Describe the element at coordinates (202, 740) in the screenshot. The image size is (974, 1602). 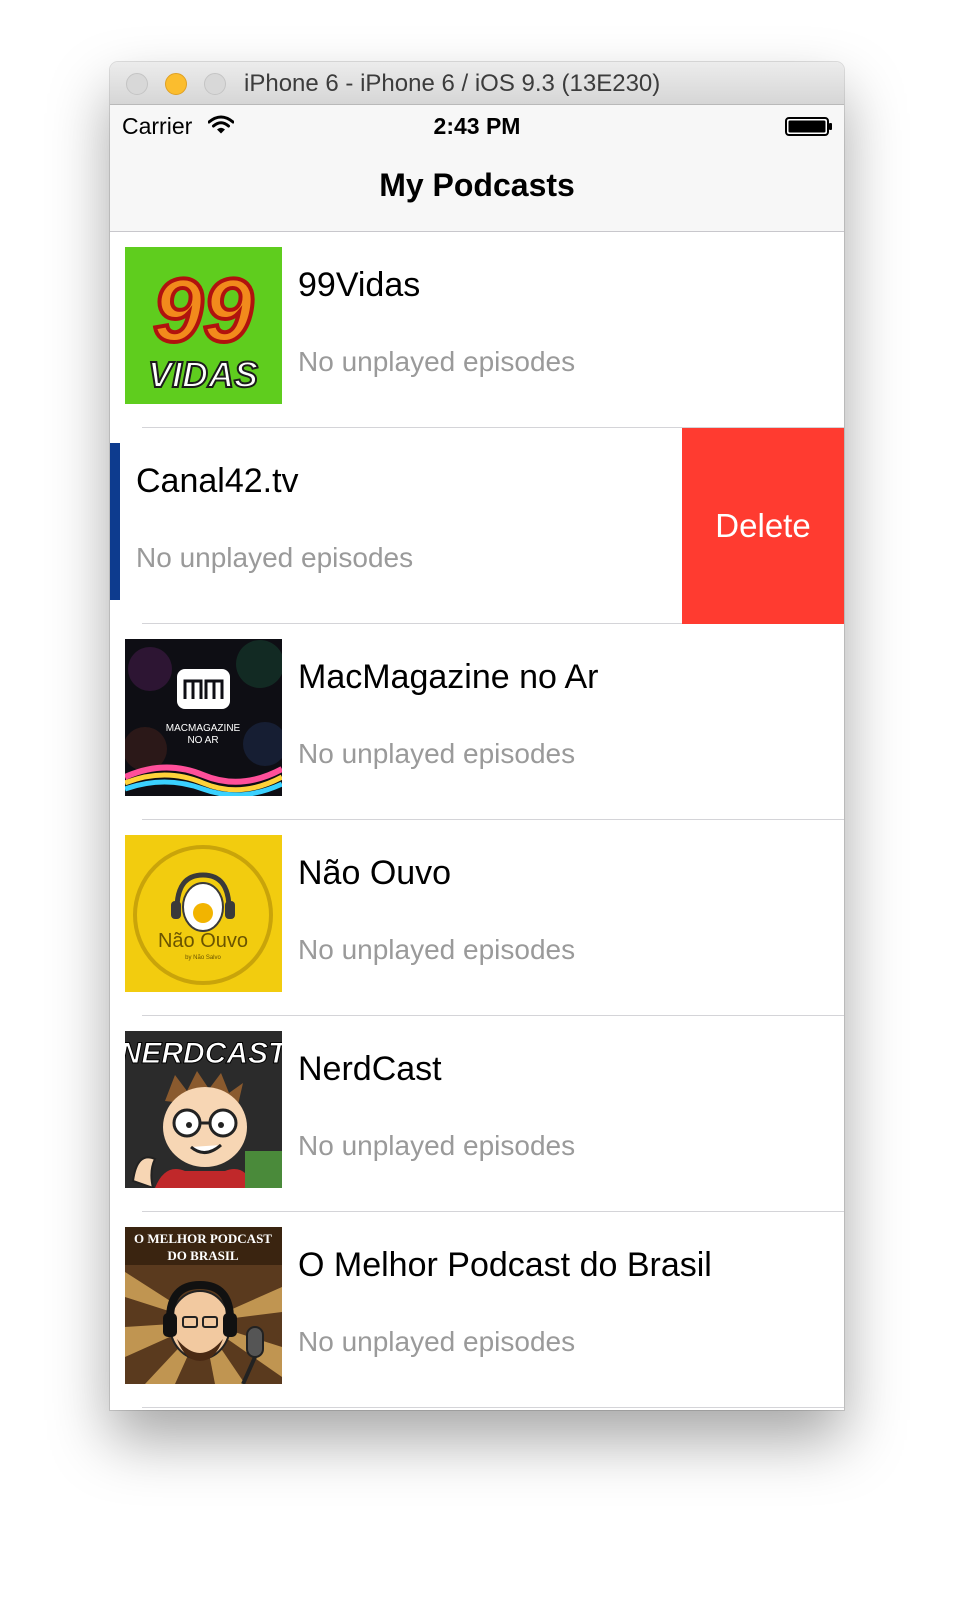
I see `artwork-text: NO AR` at that location.